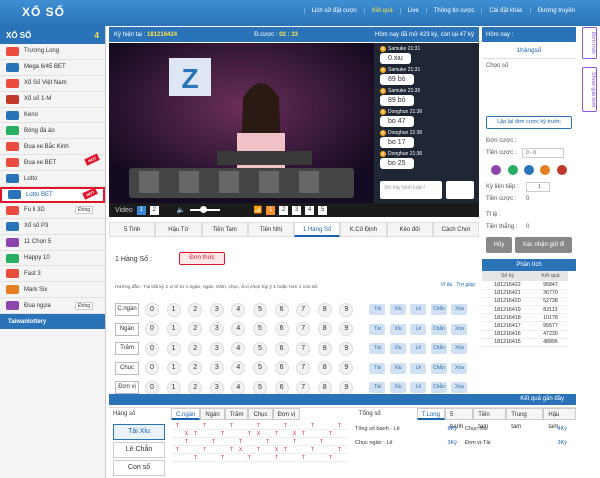  I want to click on trend-mode-tab: Con số, so click(139, 468).